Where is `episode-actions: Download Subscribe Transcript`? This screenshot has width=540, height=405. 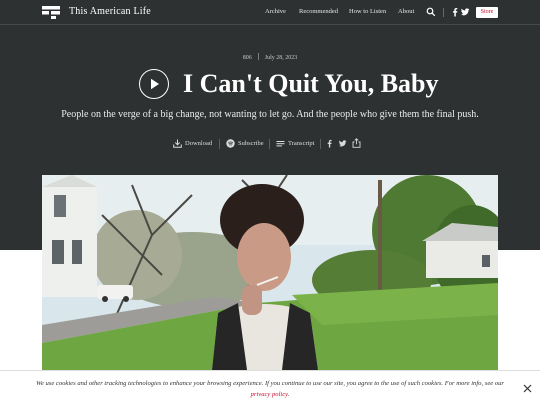 episode-actions: Download Subscribe Transcript is located at coordinates (270, 144).